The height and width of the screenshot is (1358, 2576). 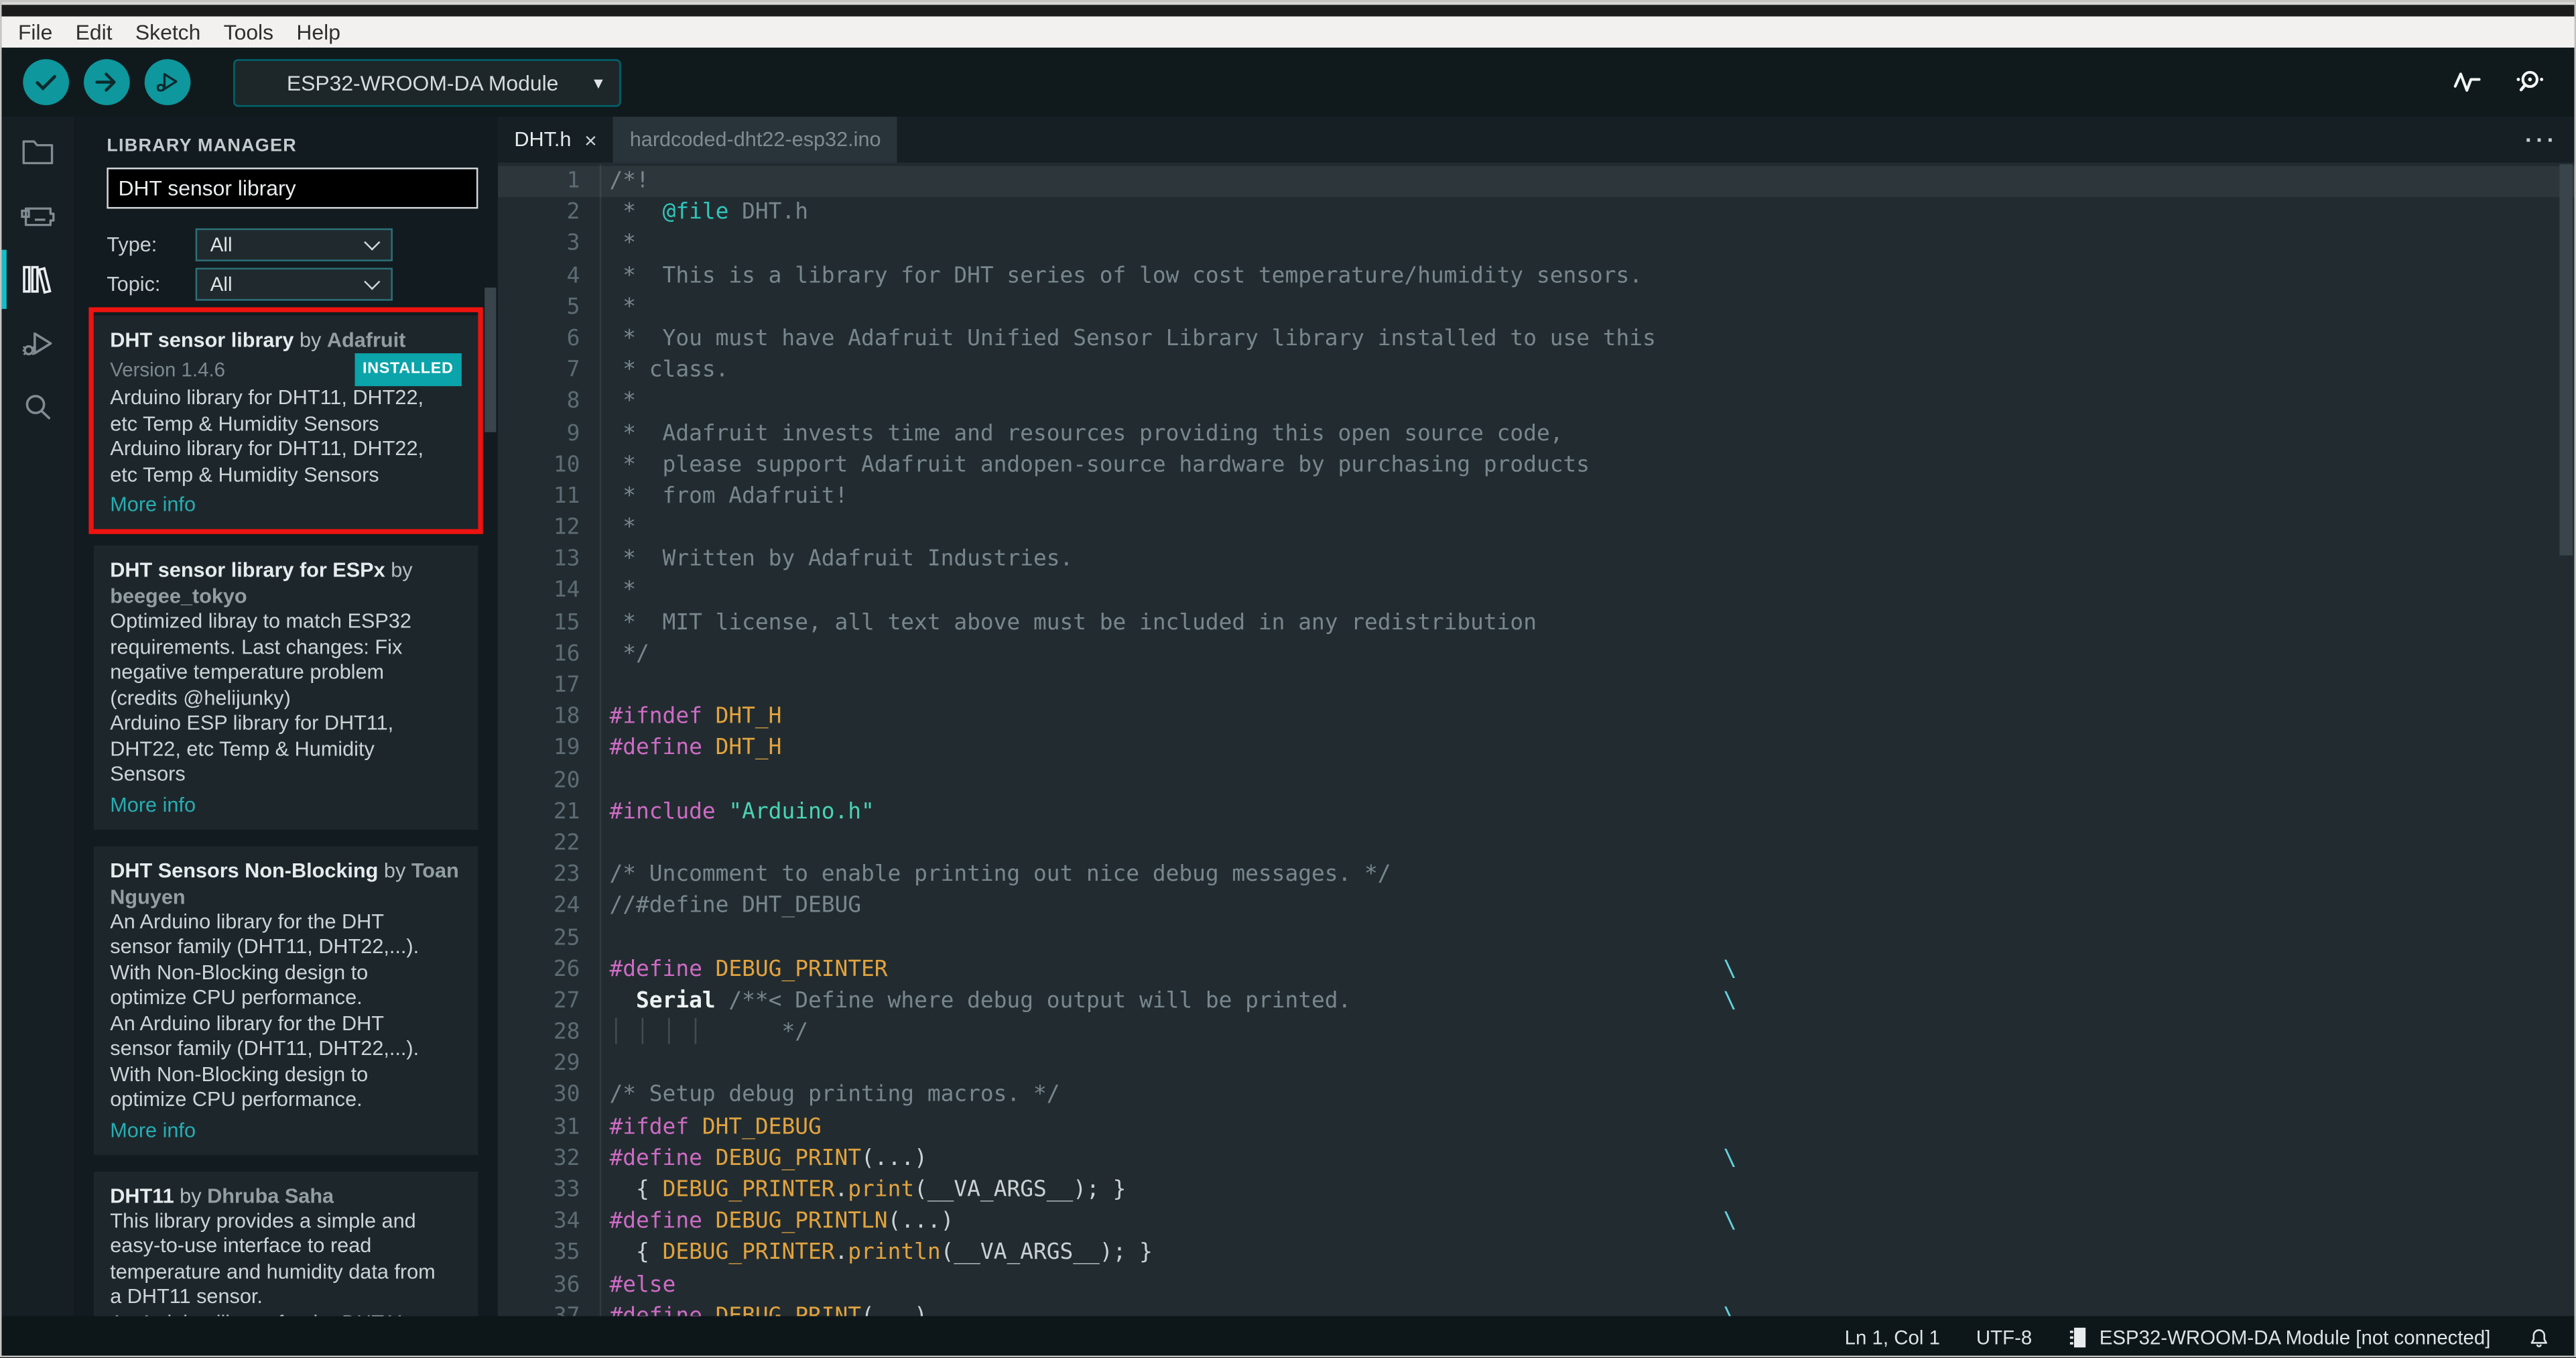 What do you see at coordinates (107, 82) in the screenshot?
I see `upload-button` at bounding box center [107, 82].